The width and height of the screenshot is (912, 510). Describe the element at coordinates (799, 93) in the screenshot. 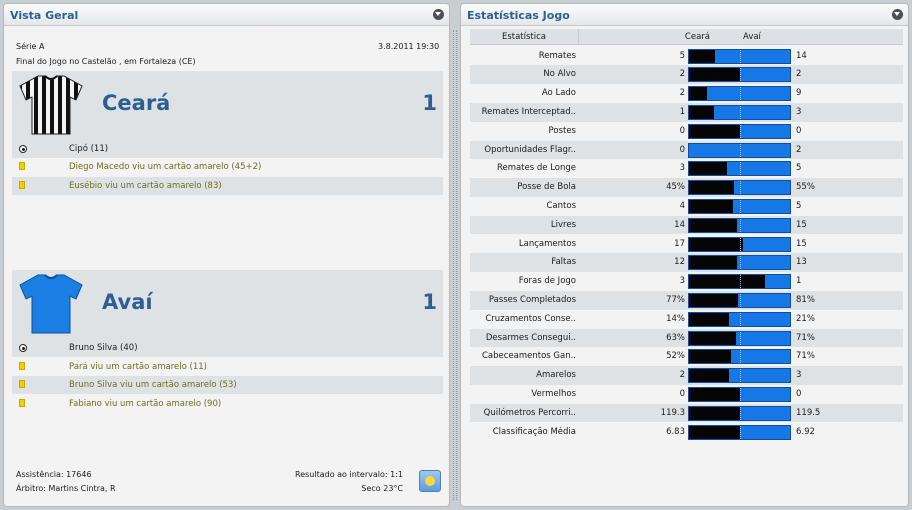

I see `stat-away-value: 9` at that location.